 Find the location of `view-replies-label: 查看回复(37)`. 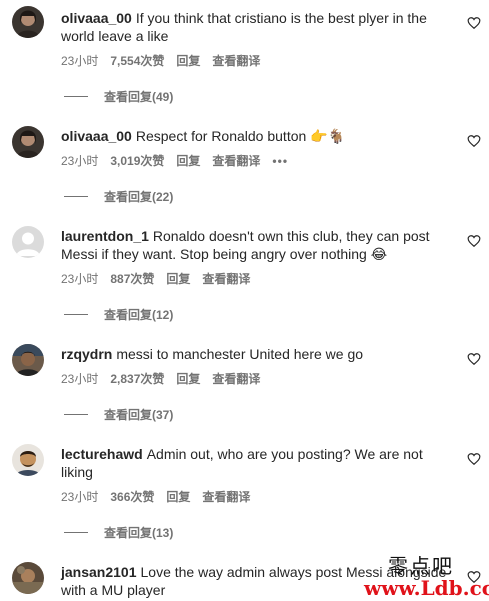

view-replies-label: 查看回复(37) is located at coordinates (139, 415).